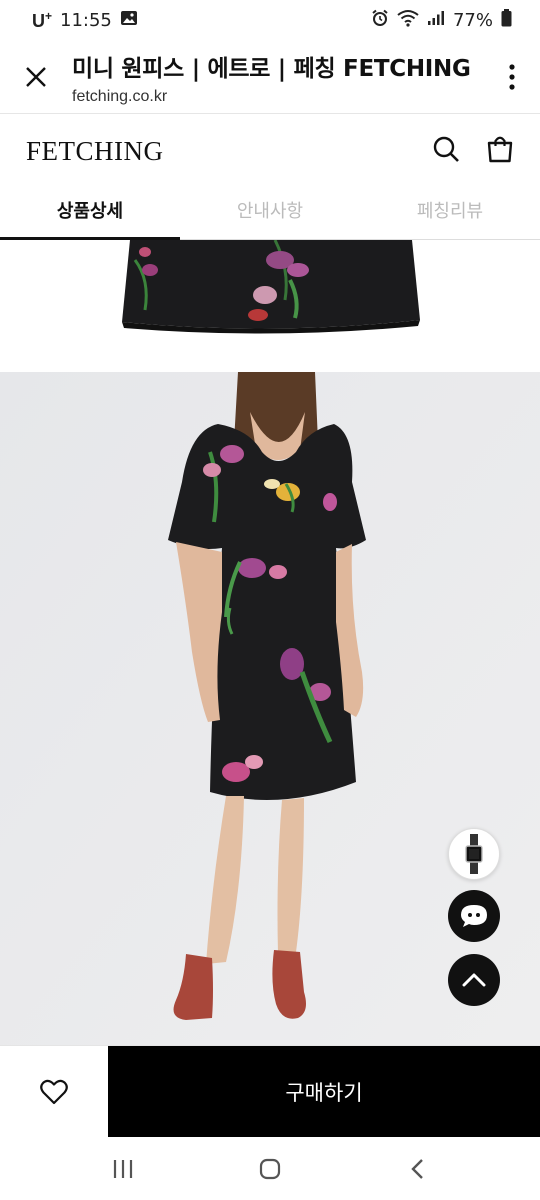 The image size is (540, 1200). I want to click on buy-button: 구매하기, so click(324, 1091).